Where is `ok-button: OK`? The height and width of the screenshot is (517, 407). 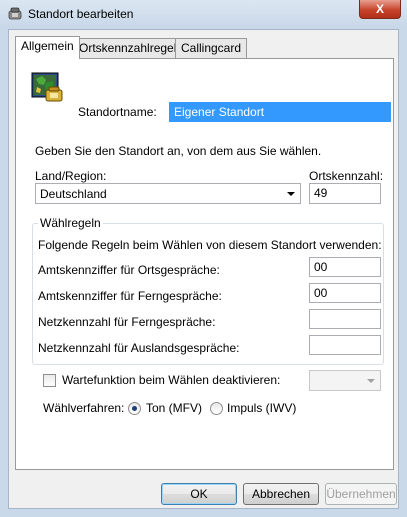 ok-button: OK is located at coordinates (199, 494).